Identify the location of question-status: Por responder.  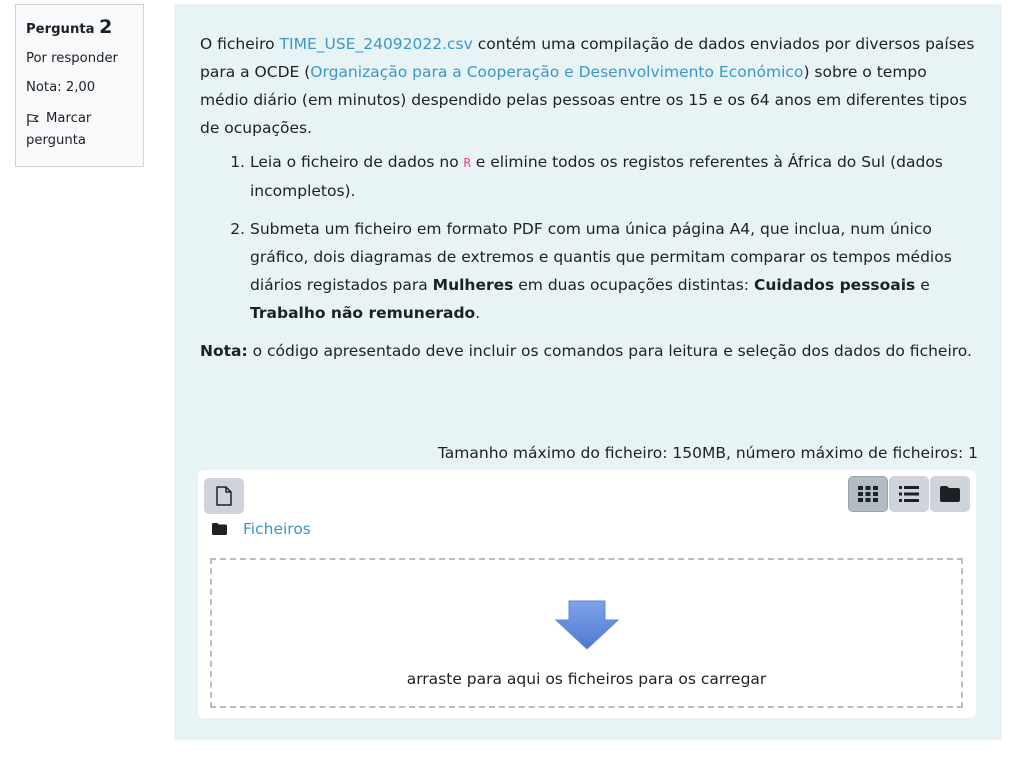
(72, 58).